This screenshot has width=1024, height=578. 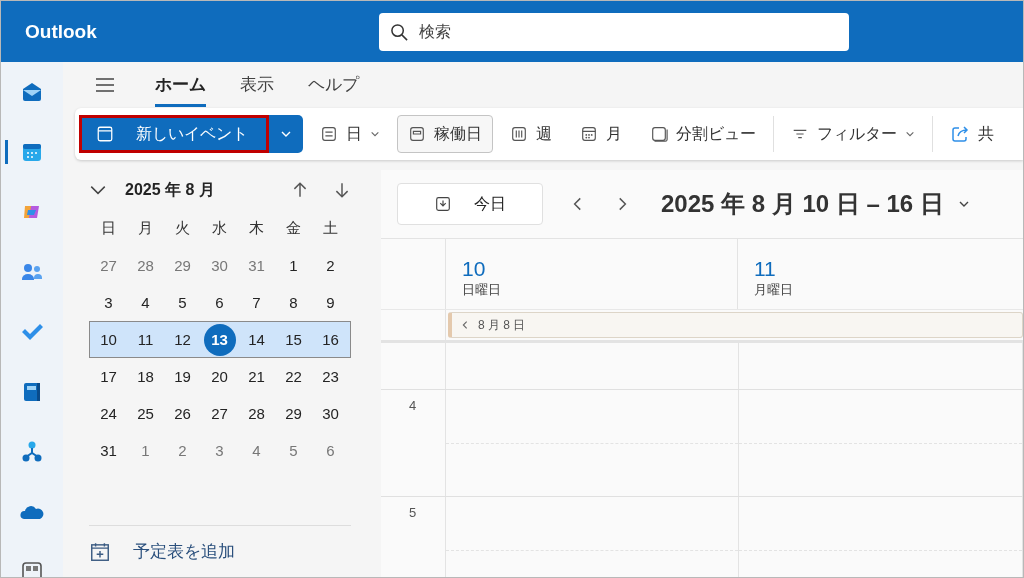 What do you see at coordinates (100, 551) in the screenshot?
I see `calendar-add-icon` at bounding box center [100, 551].